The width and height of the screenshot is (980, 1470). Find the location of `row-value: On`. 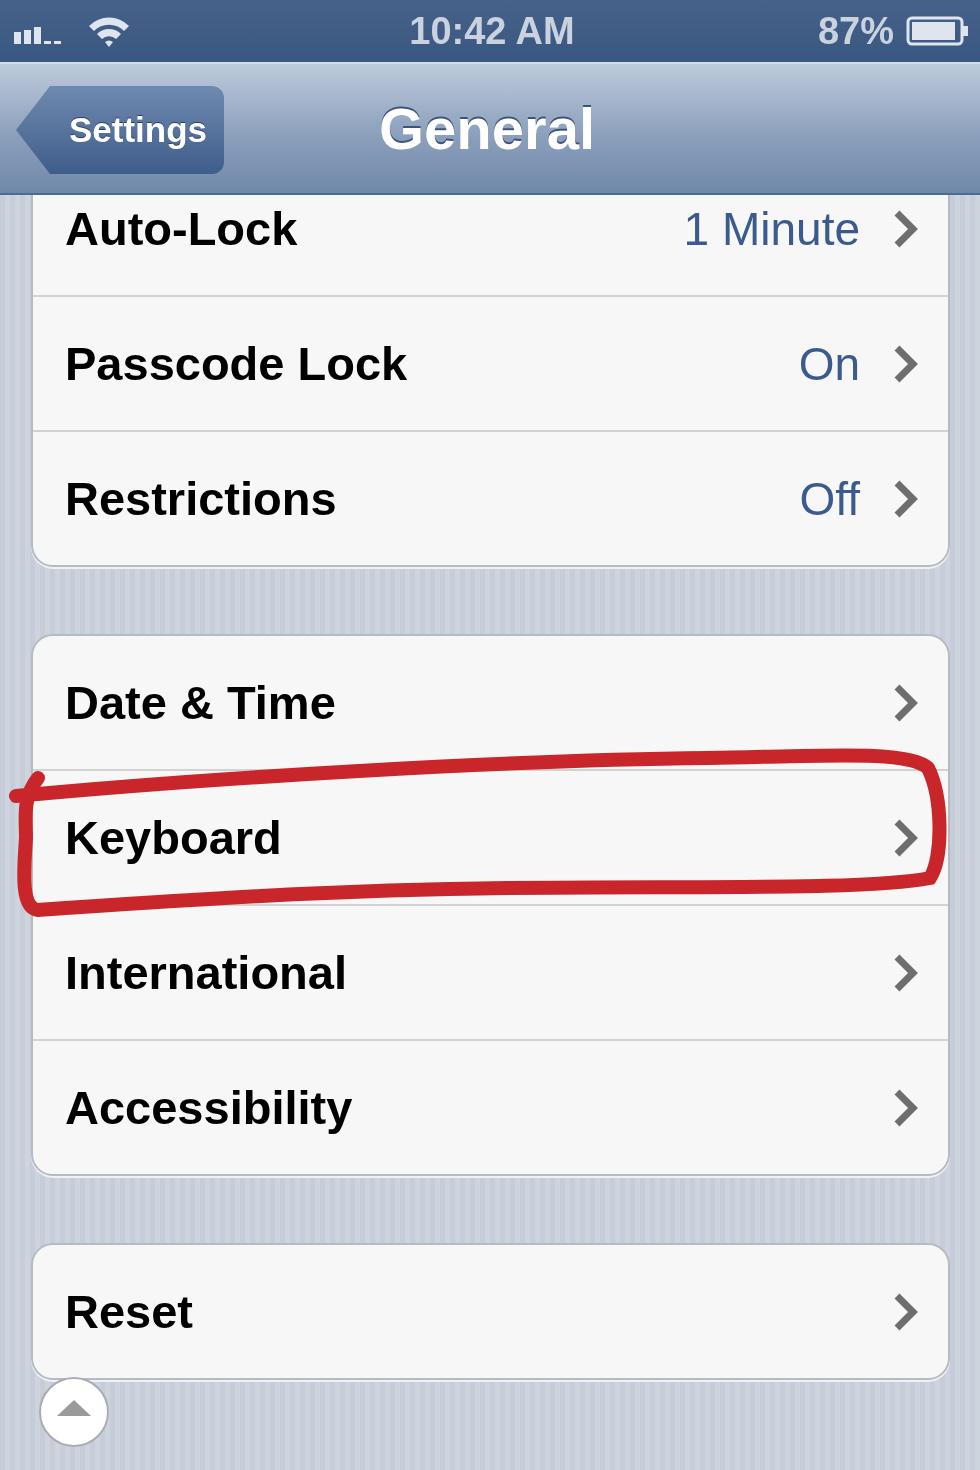

row-value: On is located at coordinates (829, 363).